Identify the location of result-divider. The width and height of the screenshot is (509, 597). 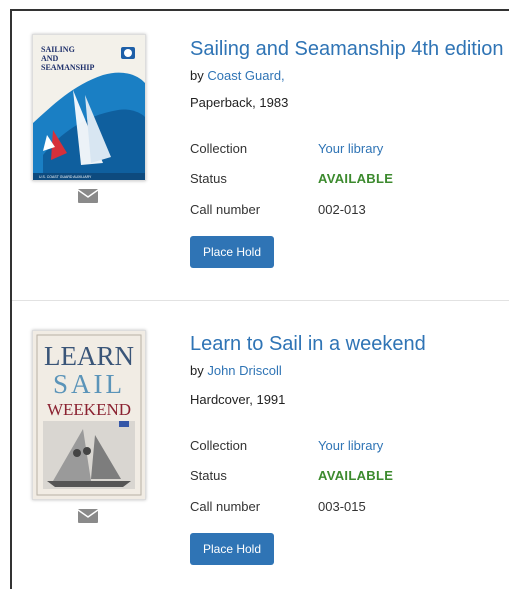
(260, 300).